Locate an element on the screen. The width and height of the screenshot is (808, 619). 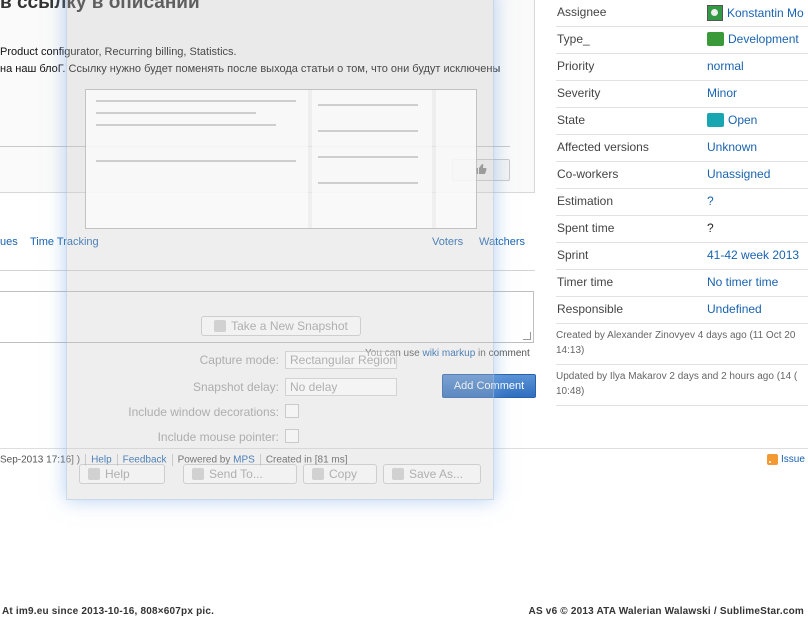
property-row: Estimation? is located at coordinates (682, 202).